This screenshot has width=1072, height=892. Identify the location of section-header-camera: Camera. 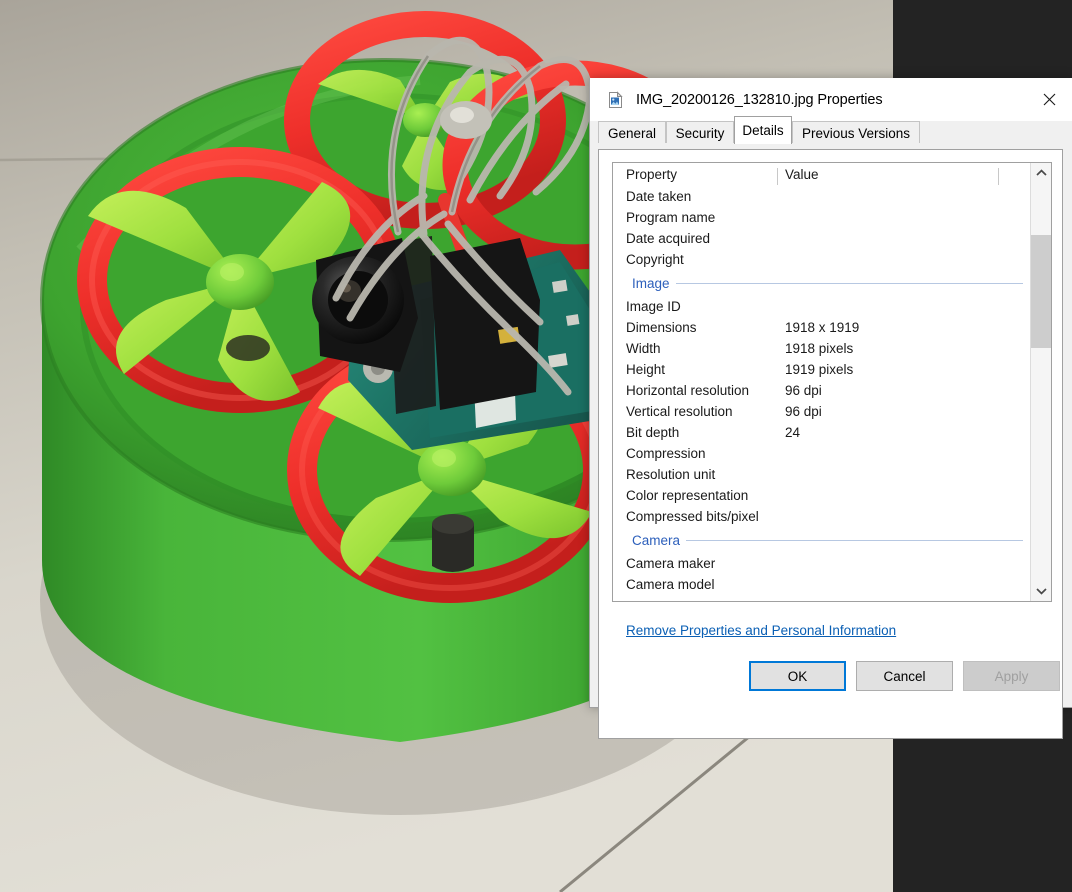
(822, 540).